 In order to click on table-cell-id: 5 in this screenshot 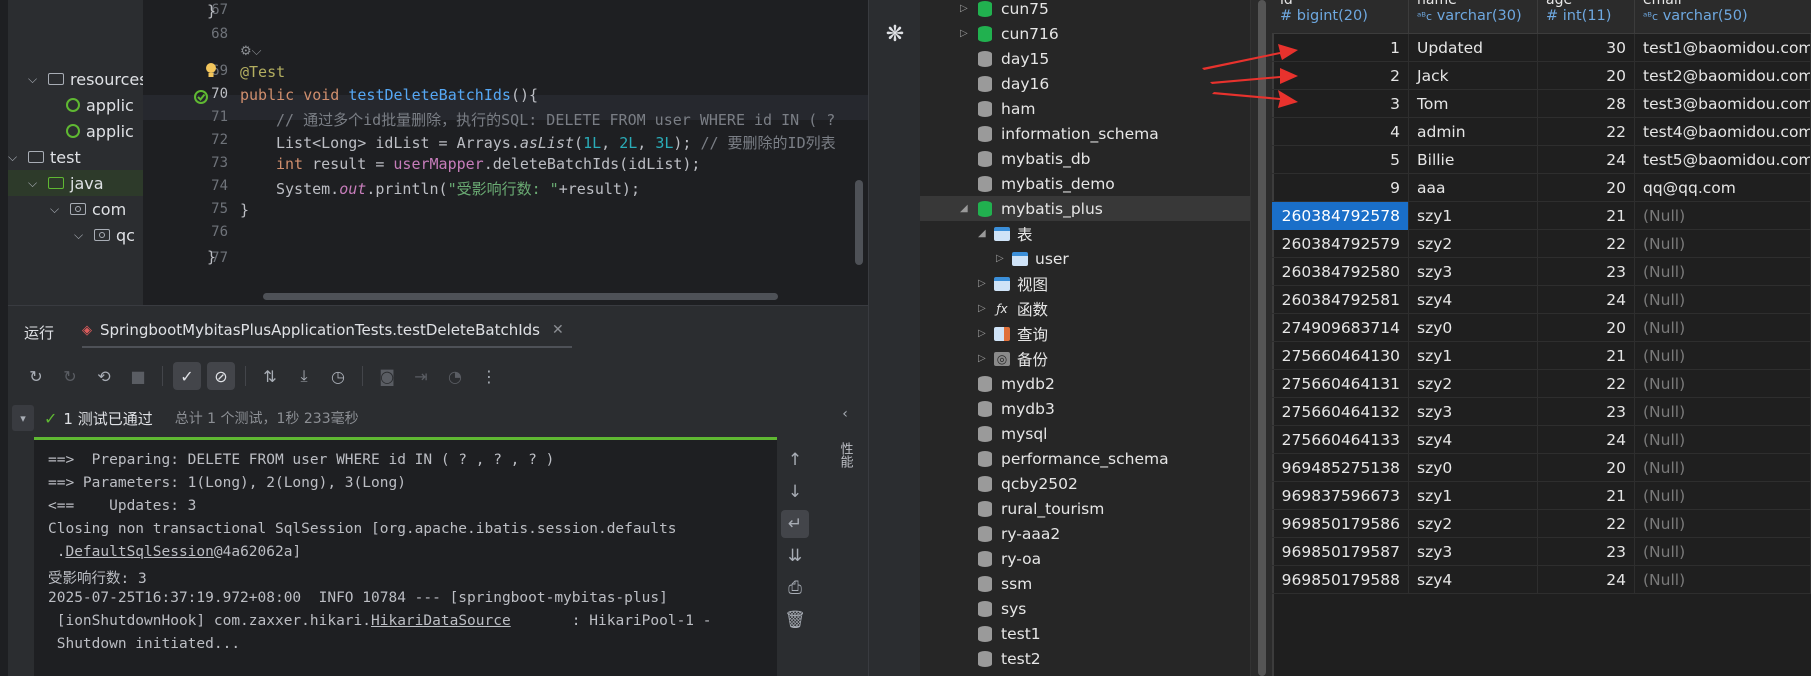, I will do `click(1340, 160)`.